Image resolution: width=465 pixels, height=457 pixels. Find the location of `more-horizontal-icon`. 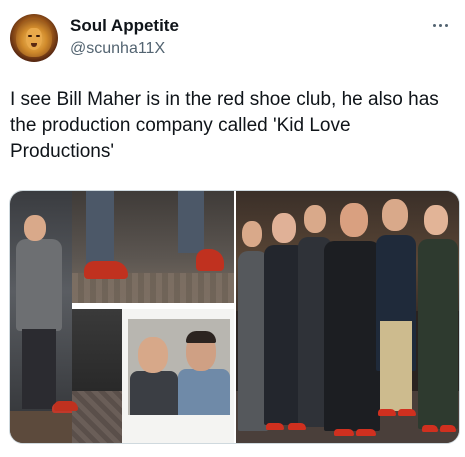

more-horizontal-icon is located at coordinates (440, 25).